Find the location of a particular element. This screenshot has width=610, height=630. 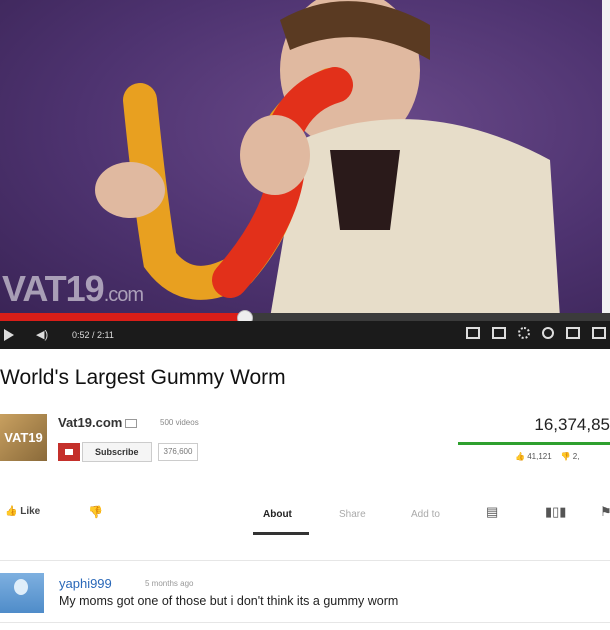

active-tab-indicator is located at coordinates (281, 533).